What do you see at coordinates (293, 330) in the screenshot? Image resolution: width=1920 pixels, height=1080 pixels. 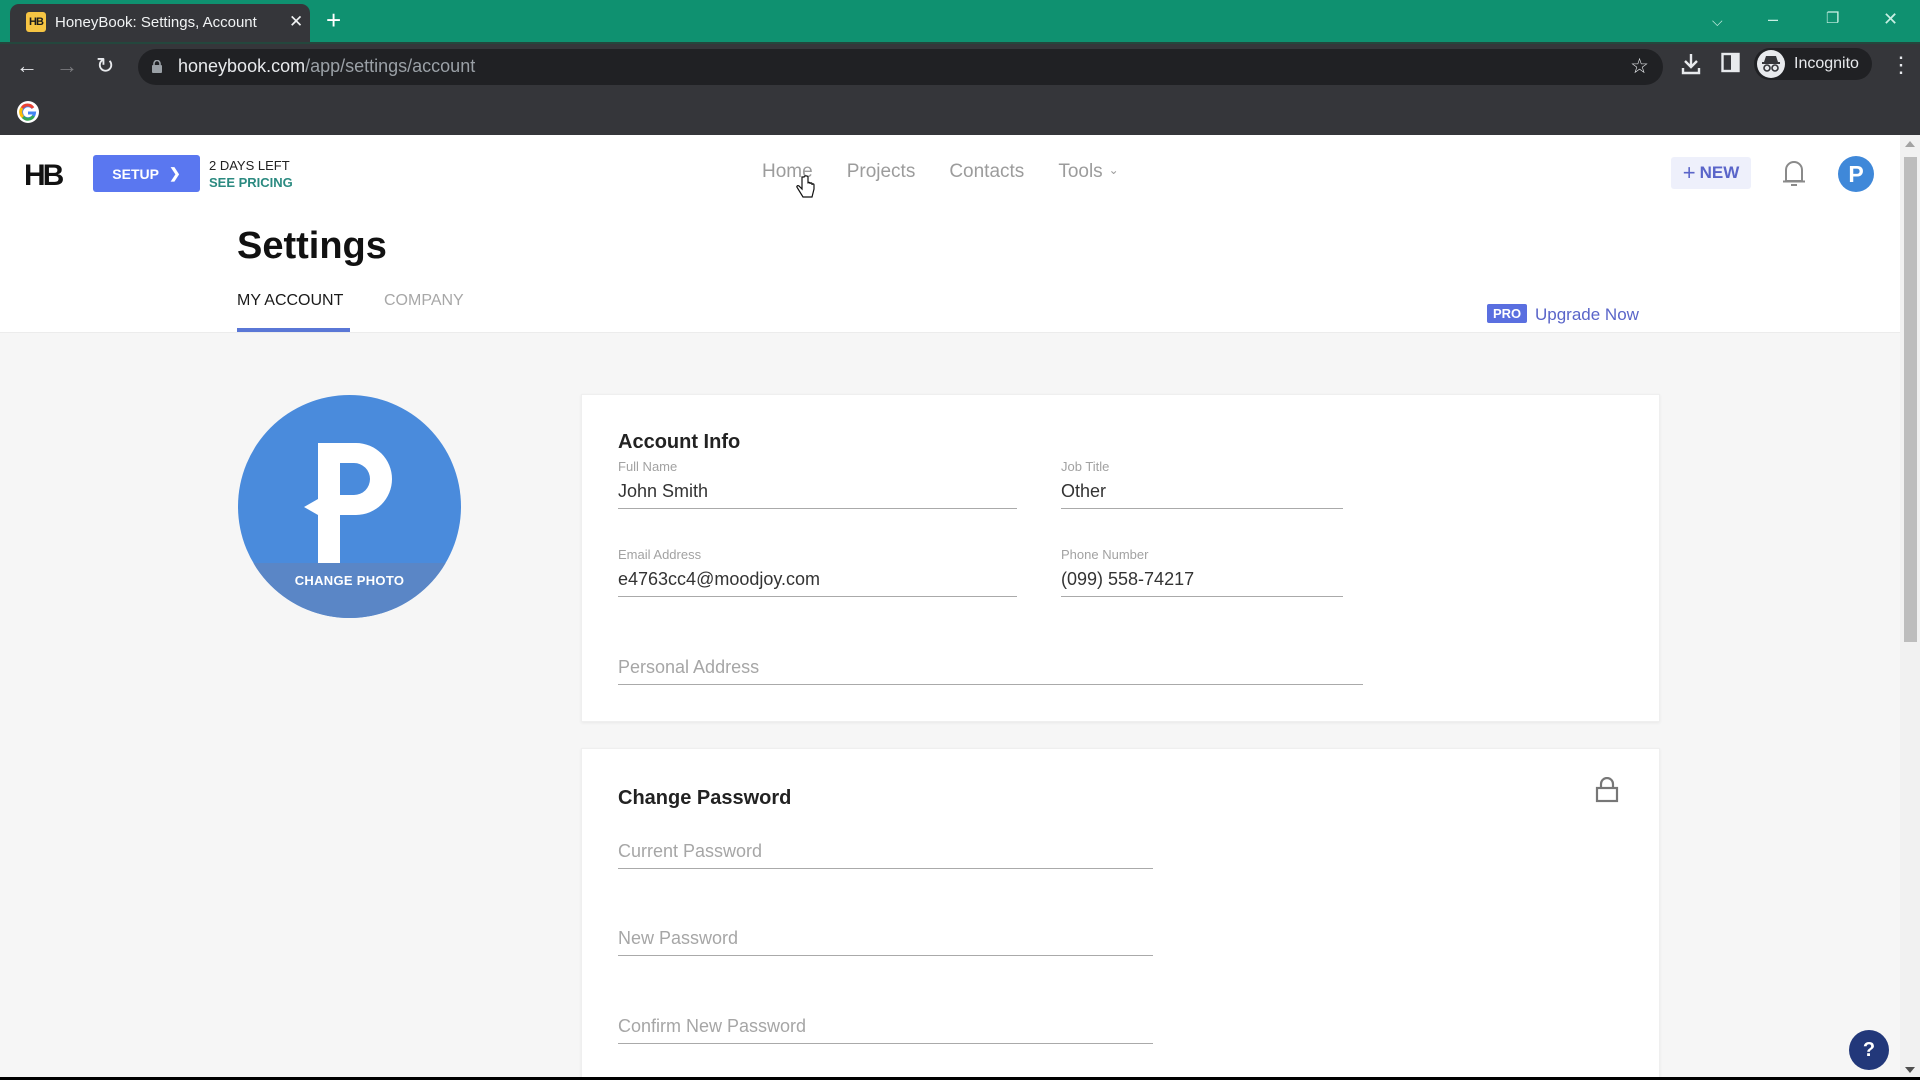 I see `active-tab-indicator` at bounding box center [293, 330].